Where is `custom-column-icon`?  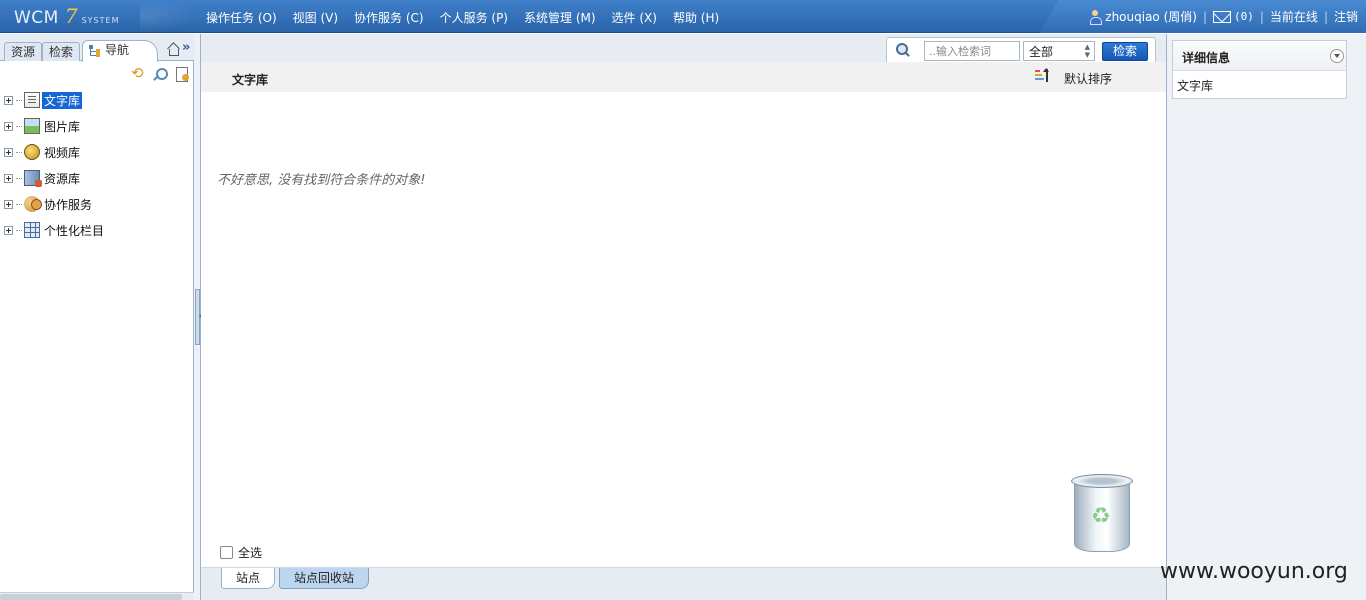
custom-column-icon is located at coordinates (32, 230).